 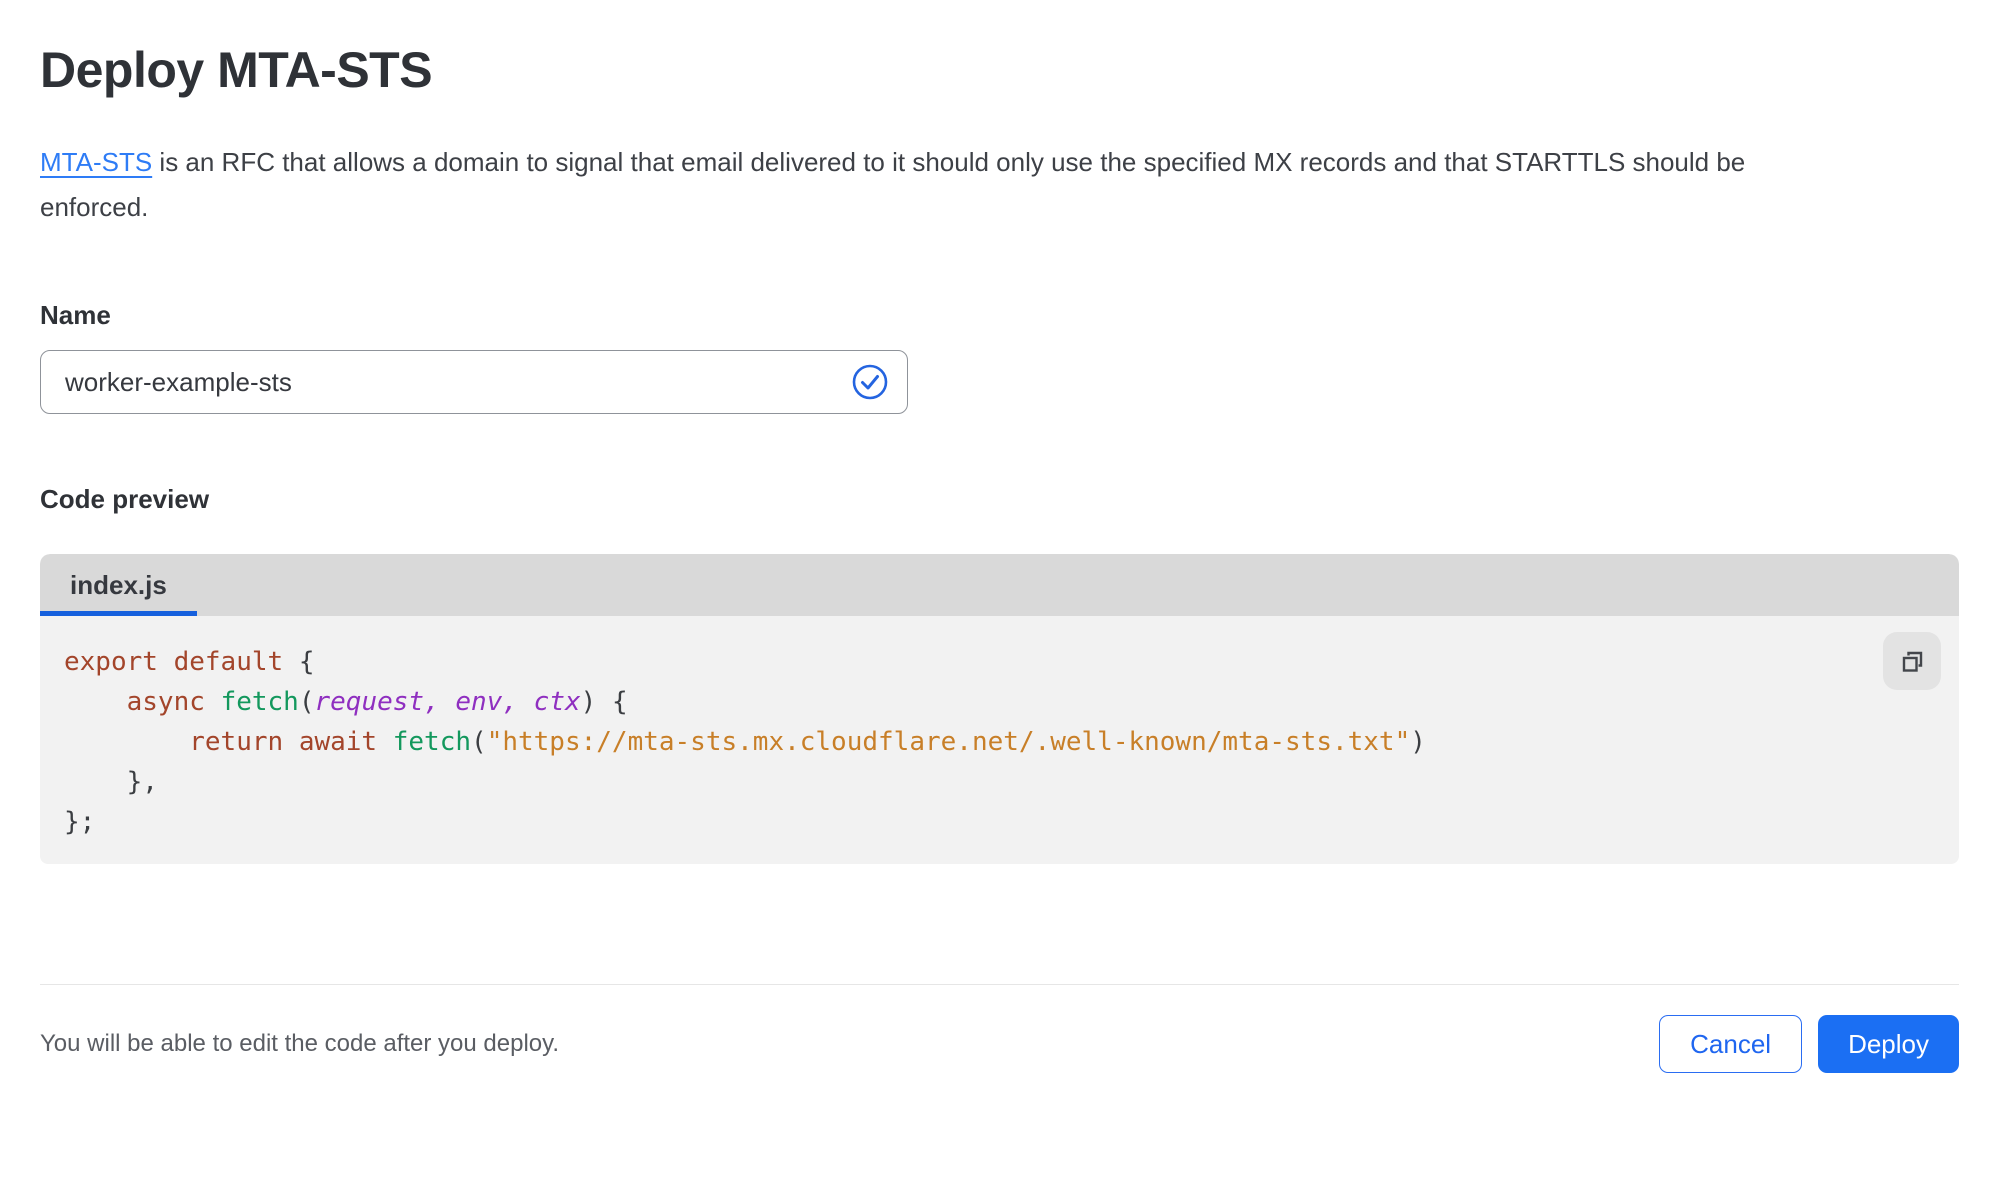 I want to click on code-line: };, so click(x=80, y=822).